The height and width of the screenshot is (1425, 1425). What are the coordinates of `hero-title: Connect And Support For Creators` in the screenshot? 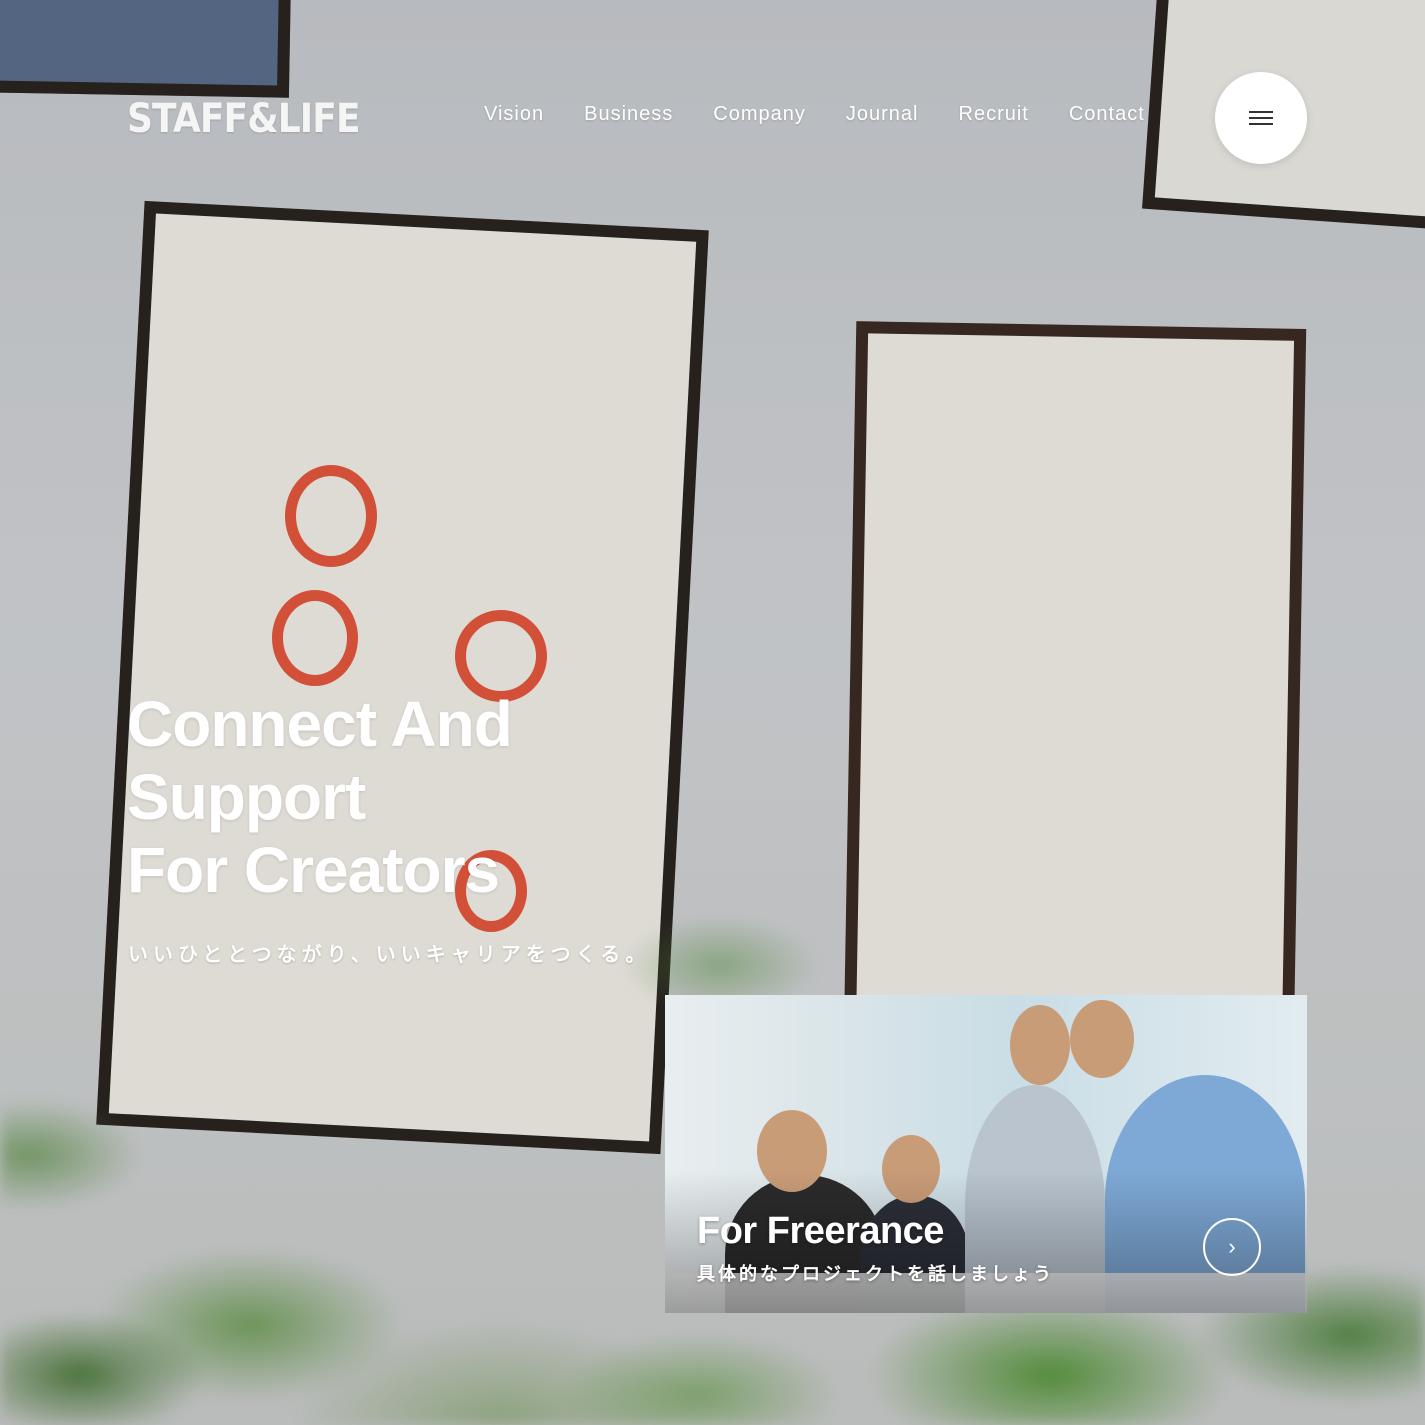 It's located at (320, 797).